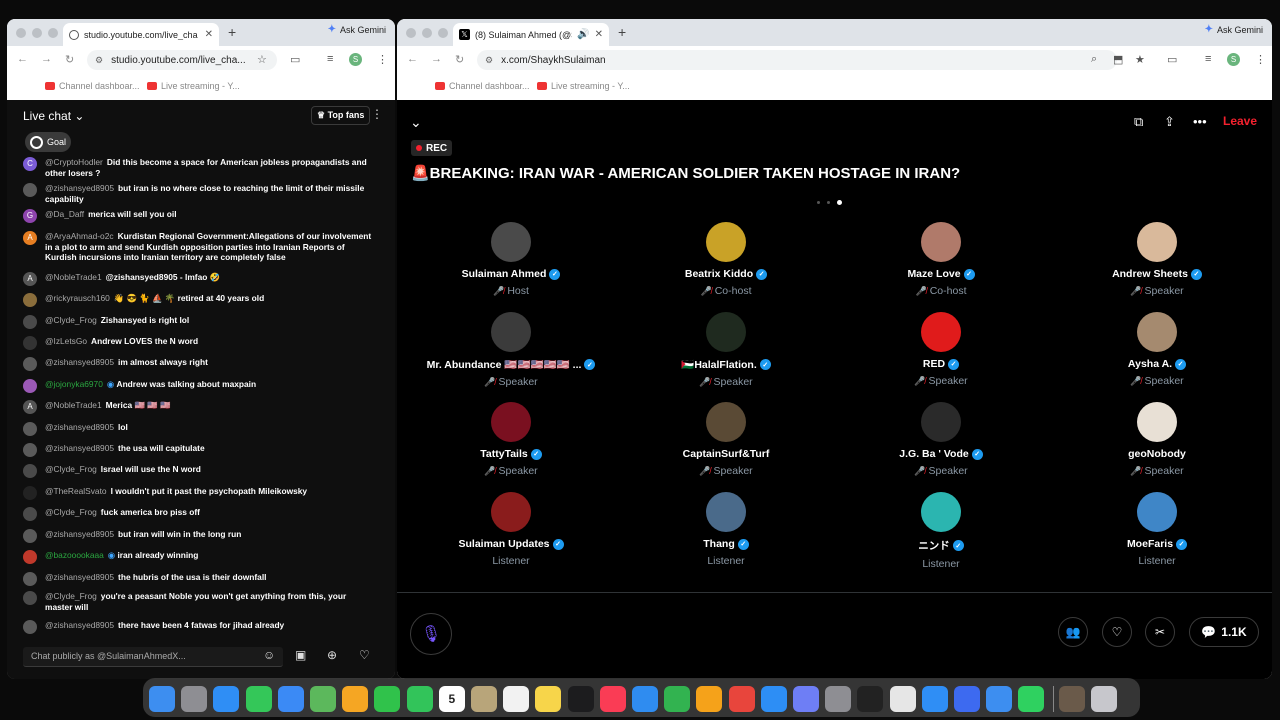  Describe the element at coordinates (341, 115) in the screenshot. I see `top-fans-button: ♕ Top fans` at that location.